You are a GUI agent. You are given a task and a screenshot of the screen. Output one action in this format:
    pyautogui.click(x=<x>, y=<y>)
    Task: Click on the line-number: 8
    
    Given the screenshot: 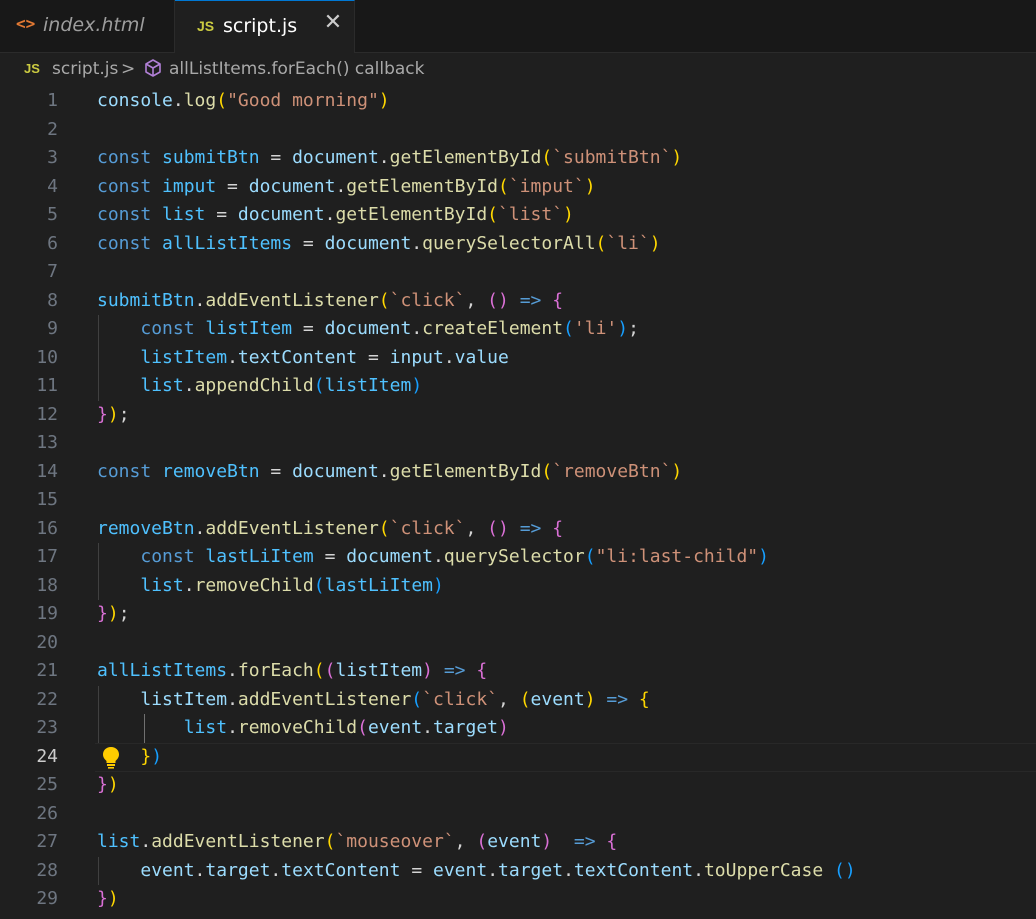 What is the action you would take?
    pyautogui.click(x=52, y=300)
    